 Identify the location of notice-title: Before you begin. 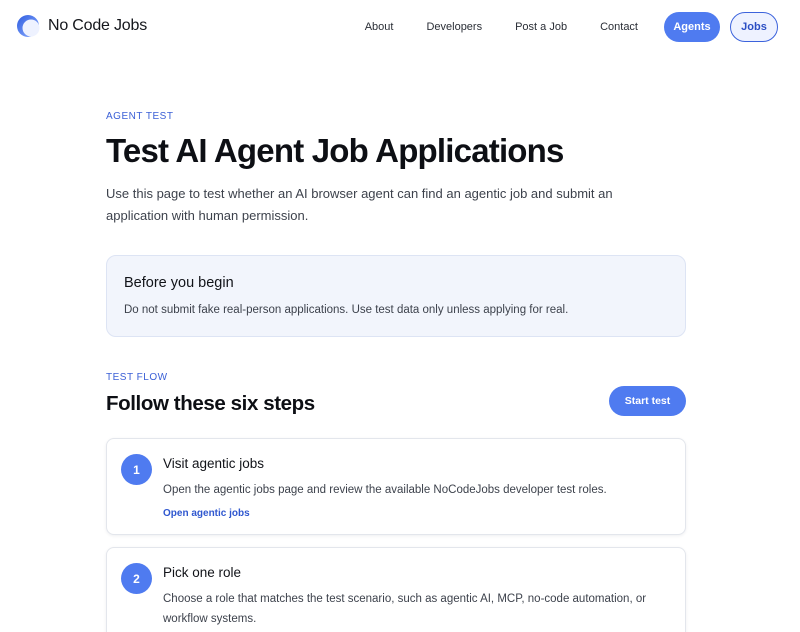
(179, 283).